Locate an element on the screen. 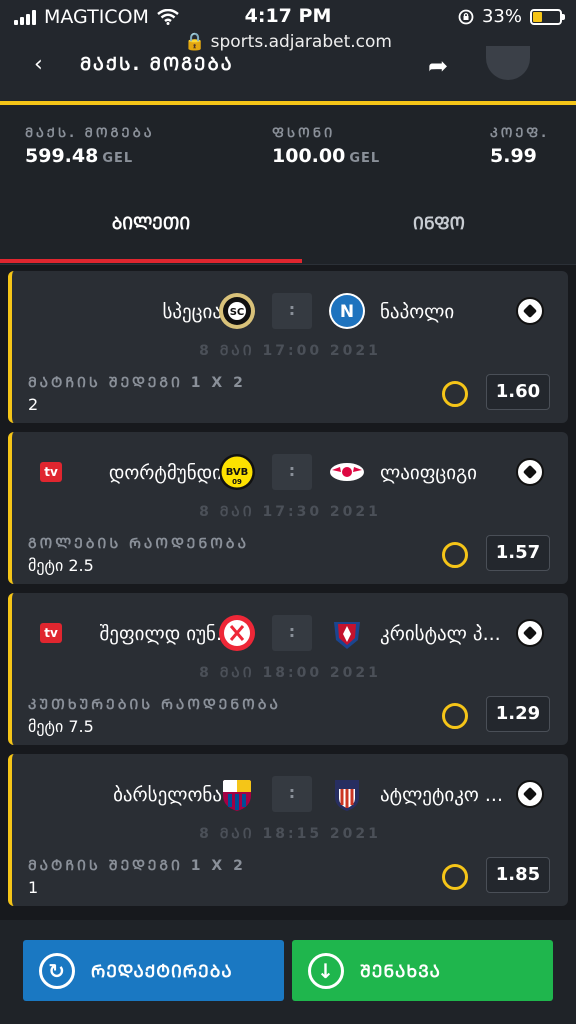 The height and width of the screenshot is (1024, 576). odds-box: 1.29 is located at coordinates (518, 714).